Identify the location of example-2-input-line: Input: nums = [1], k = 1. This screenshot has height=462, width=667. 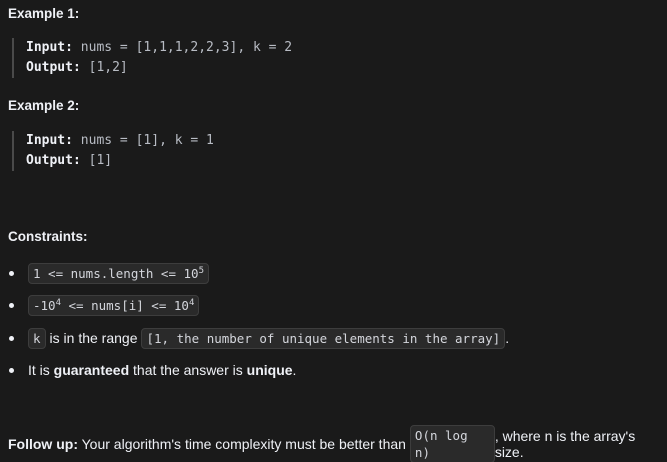
(120, 141).